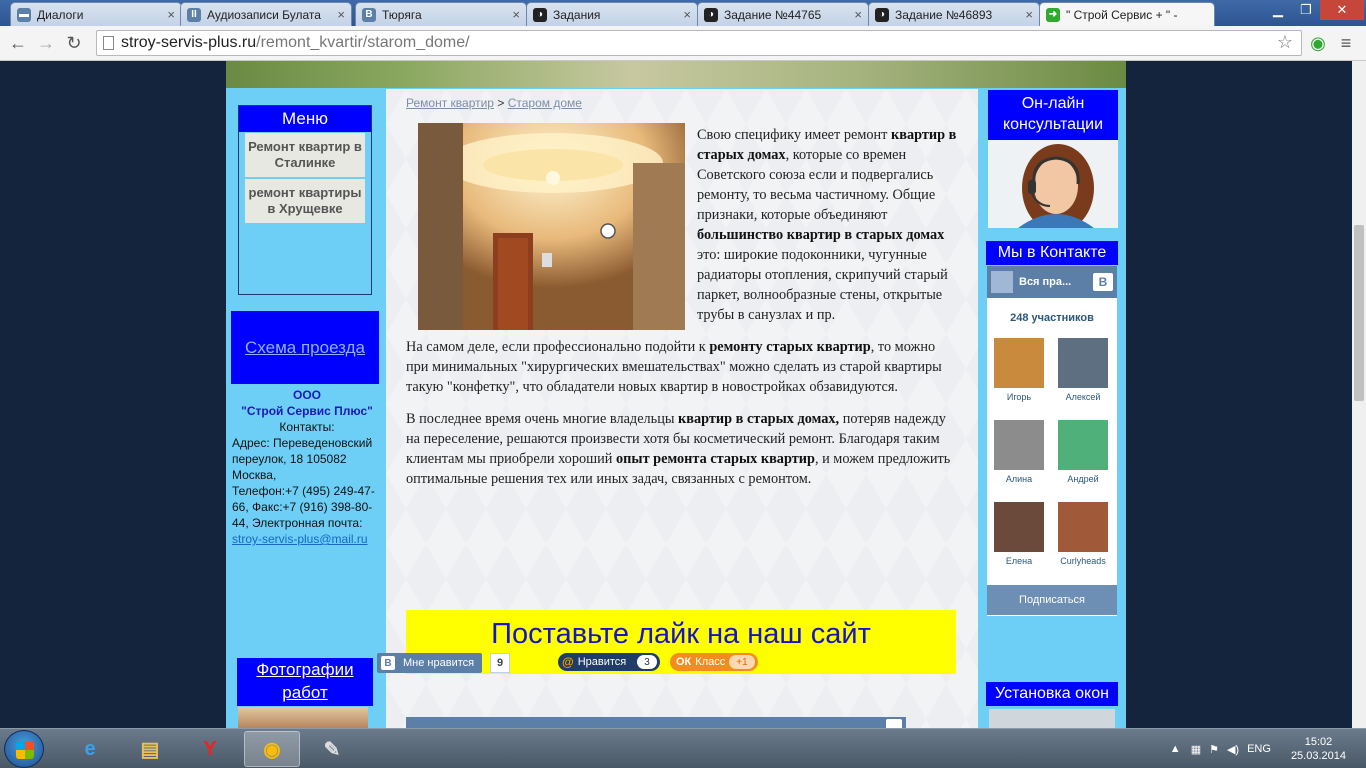 The width and height of the screenshot is (1366, 768). Describe the element at coordinates (1083, 561) in the screenshot. I see `member-name: Curlyheads` at that location.